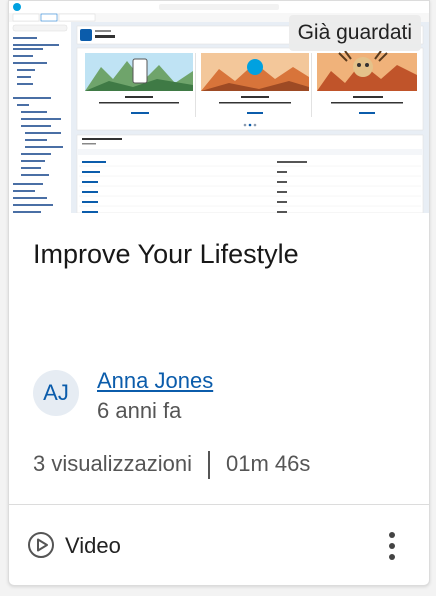 This screenshot has width=436, height=596. Describe the element at coordinates (41, 545) in the screenshot. I see `play-circle-icon` at that location.